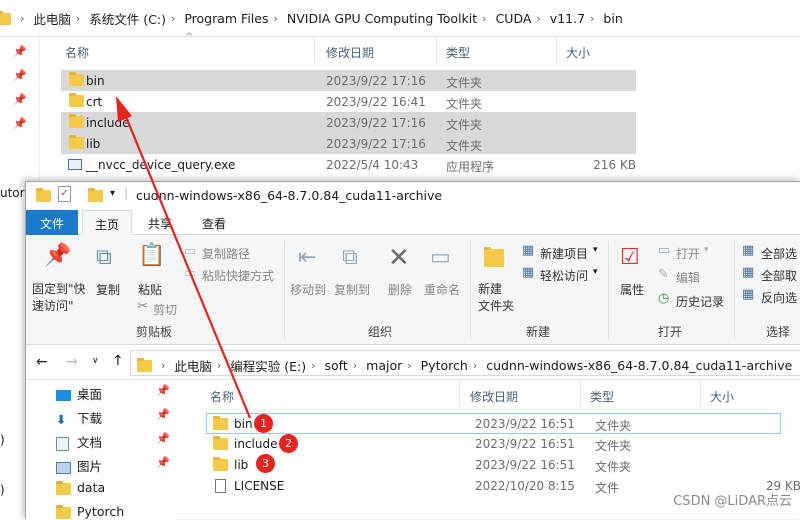  Describe the element at coordinates (493, 423) in the screenshot. I see `list-item: bin 2023/9/22 16:51 文件夹` at that location.